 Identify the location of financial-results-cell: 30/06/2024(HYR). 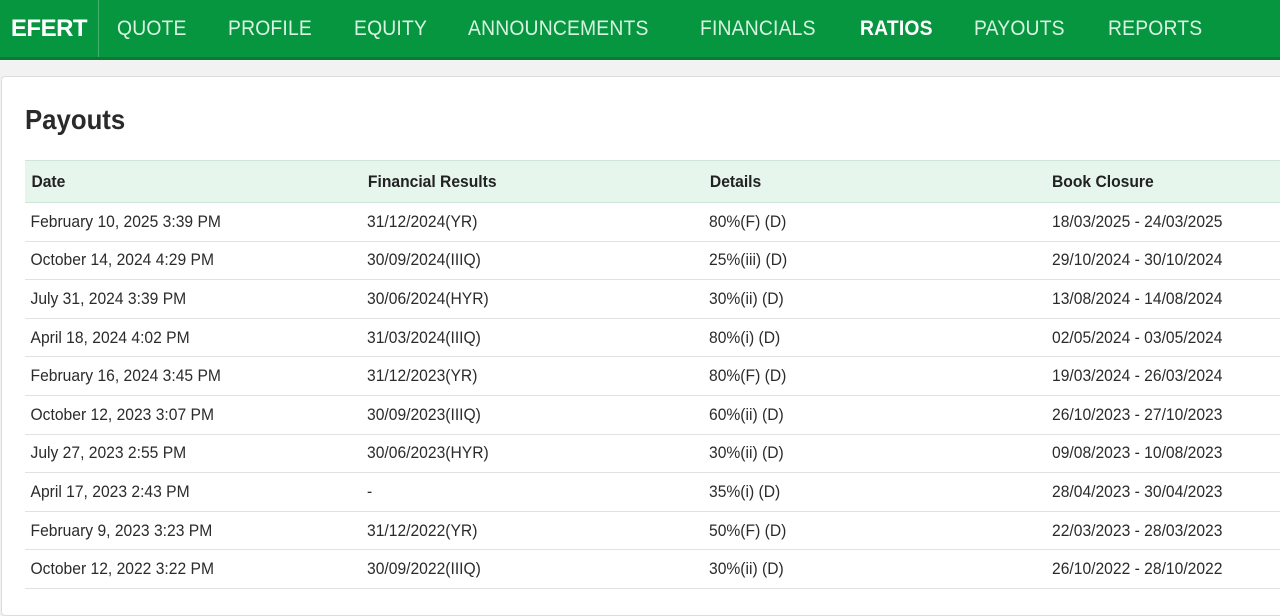
(428, 298).